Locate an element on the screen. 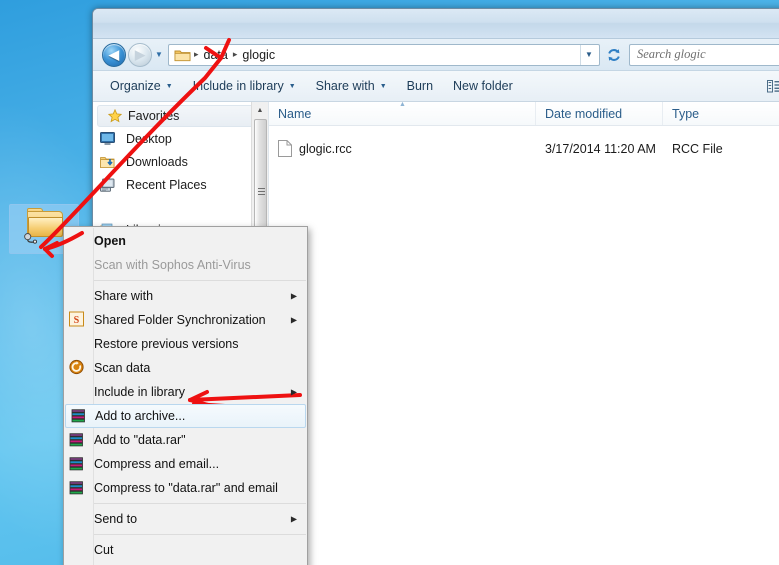  share-overlay-icon is located at coordinates (31, 238).